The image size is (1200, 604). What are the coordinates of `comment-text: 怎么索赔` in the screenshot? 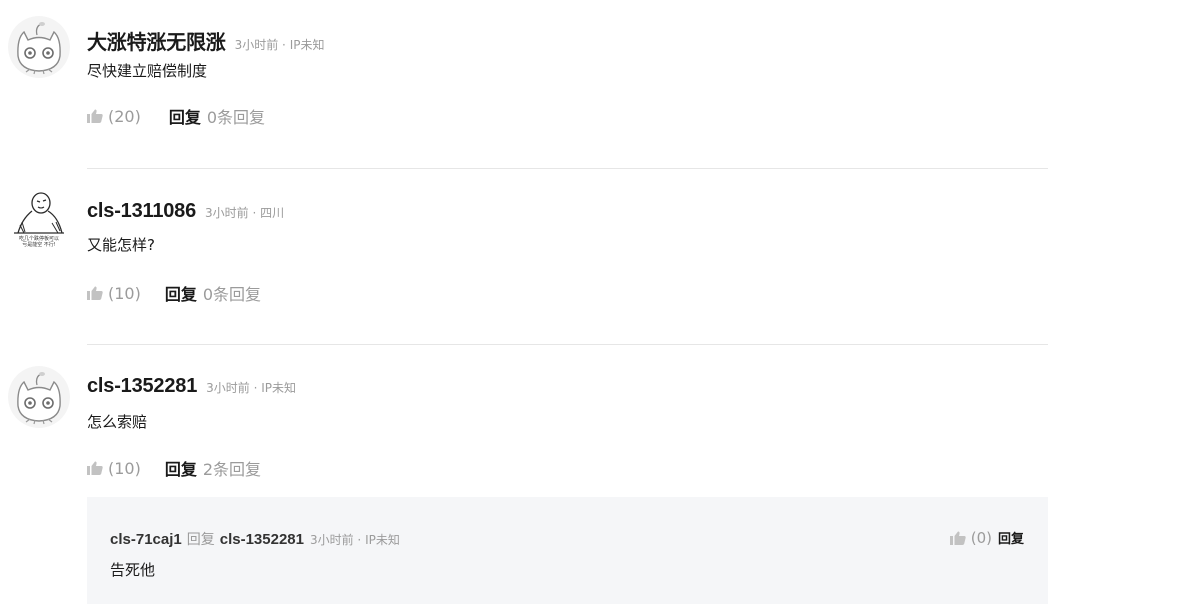 It's located at (117, 422).